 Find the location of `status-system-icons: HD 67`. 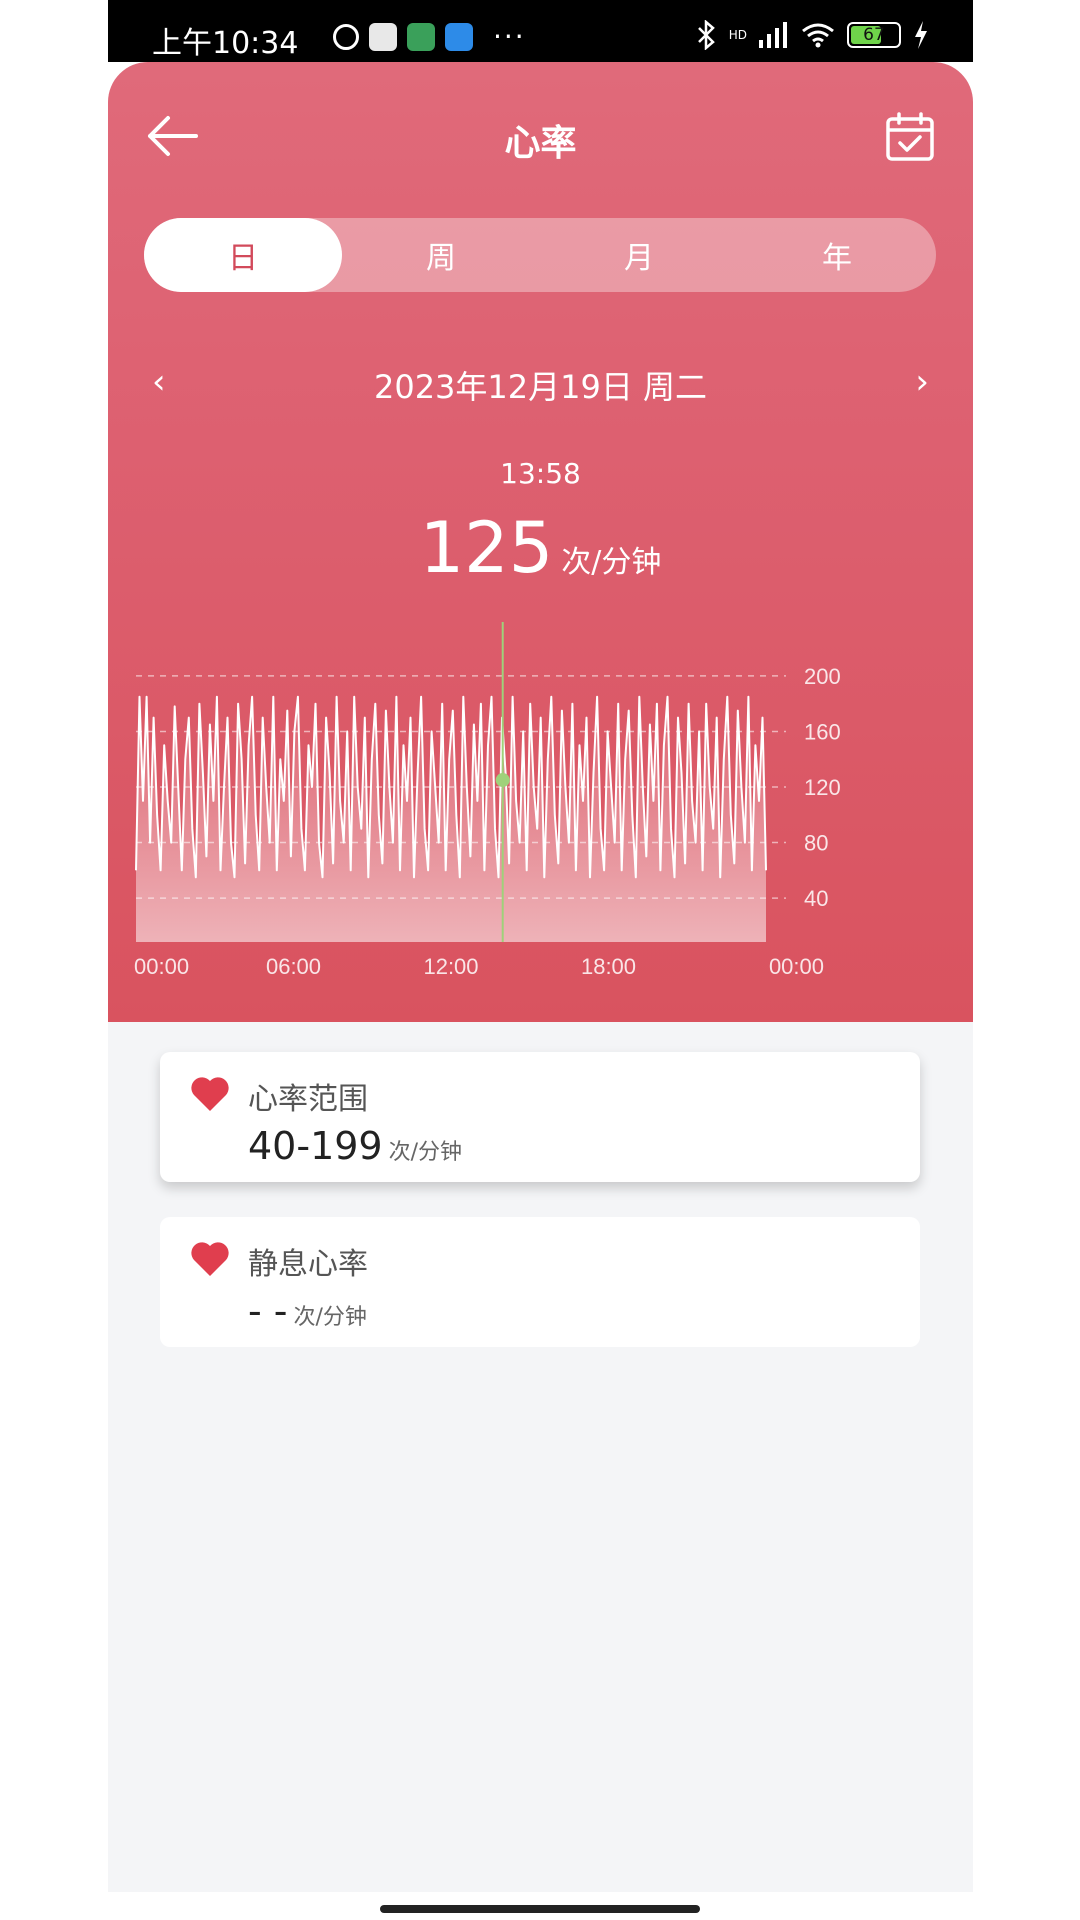

status-system-icons: HD 67 is located at coordinates (812, 35).